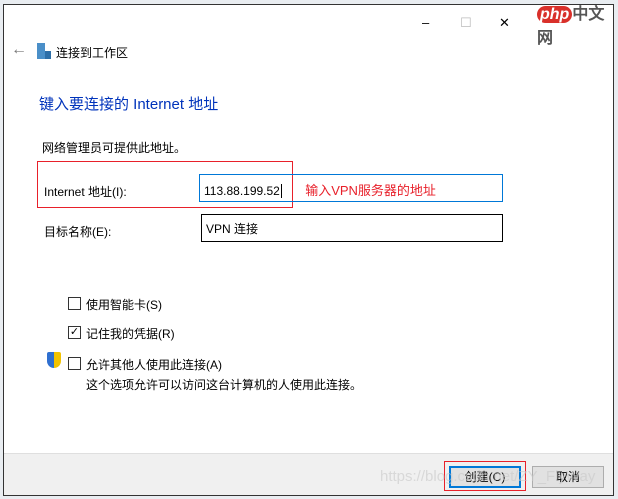 Image resolution: width=618 pixels, height=499 pixels. Describe the element at coordinates (130, 334) in the screenshot. I see `remember-label: 记住我的凭据(R)` at that location.